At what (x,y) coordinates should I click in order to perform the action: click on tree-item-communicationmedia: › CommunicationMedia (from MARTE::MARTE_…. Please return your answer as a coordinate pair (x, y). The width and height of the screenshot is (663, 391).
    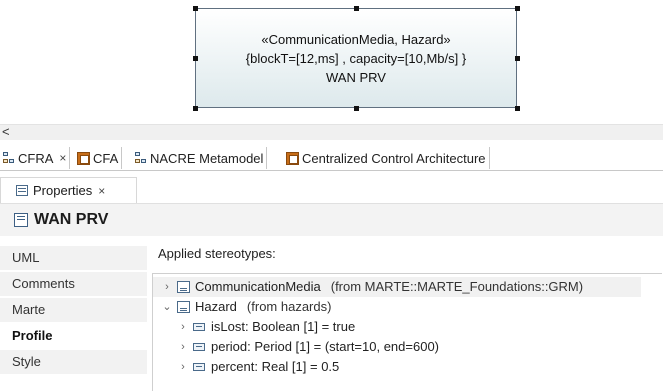
    Looking at the image, I should click on (397, 287).